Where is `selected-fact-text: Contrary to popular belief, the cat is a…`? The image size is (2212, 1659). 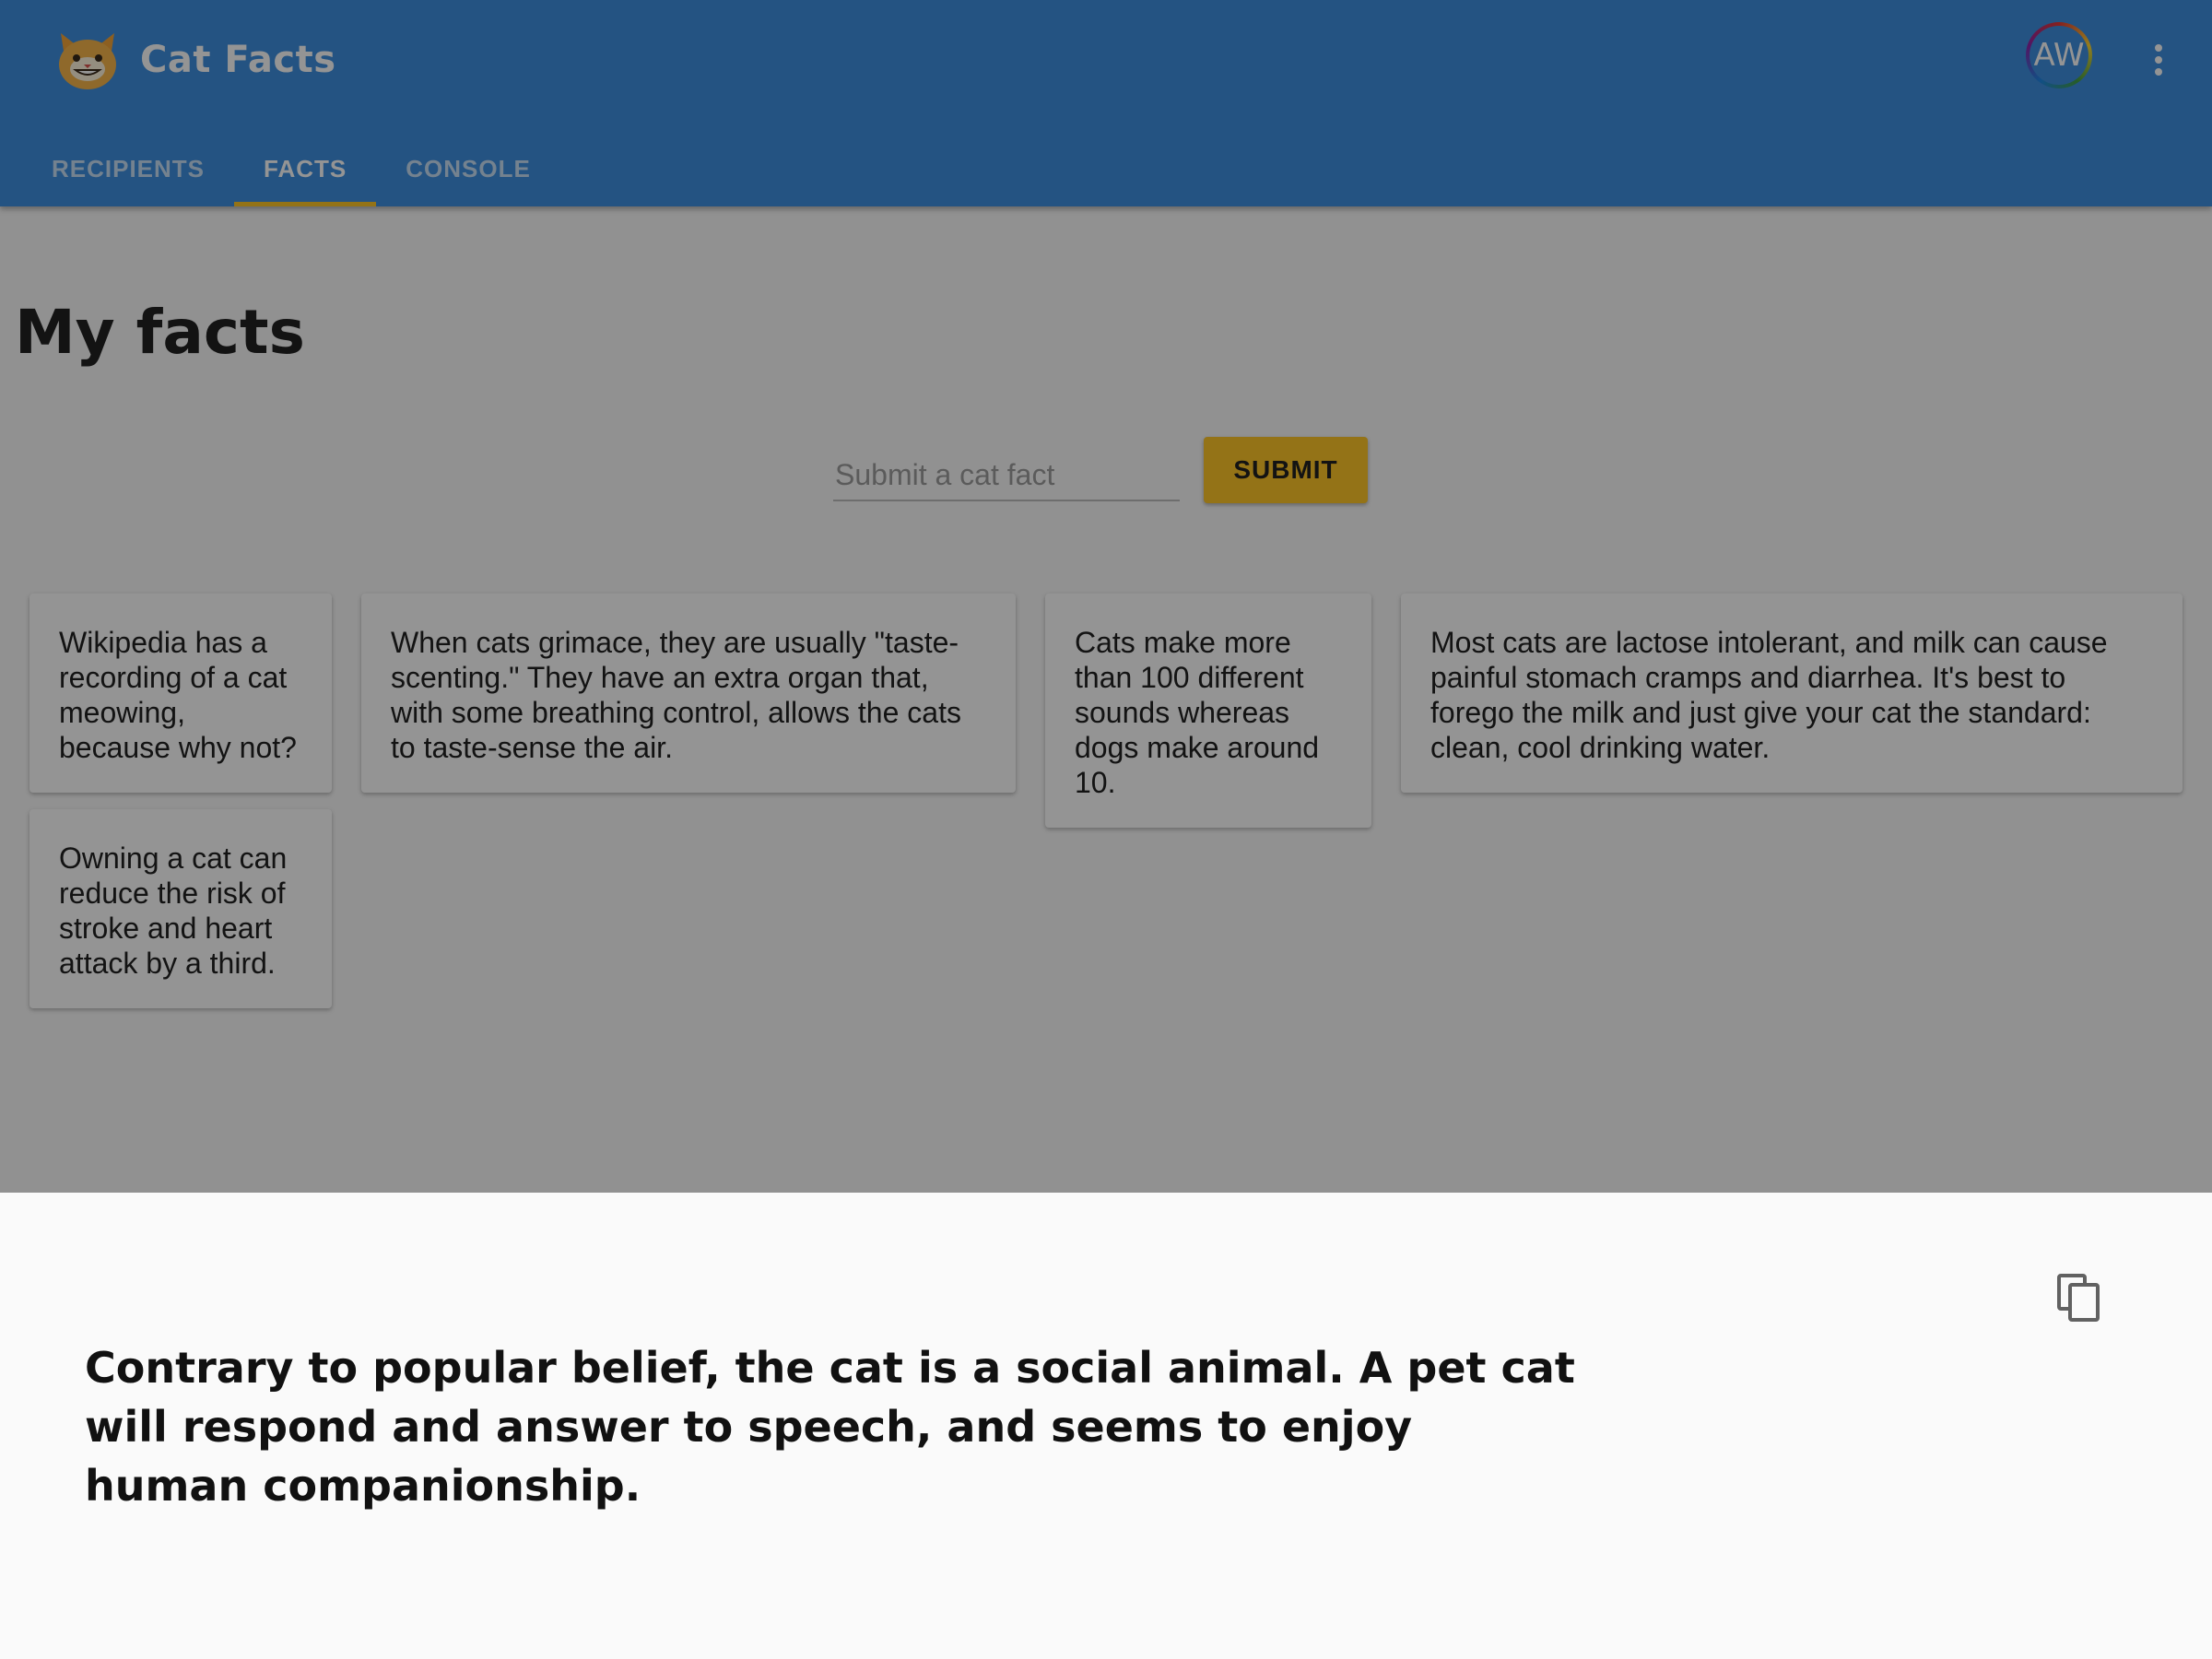 selected-fact-text: Contrary to popular belief, the cat is a… is located at coordinates (830, 1427).